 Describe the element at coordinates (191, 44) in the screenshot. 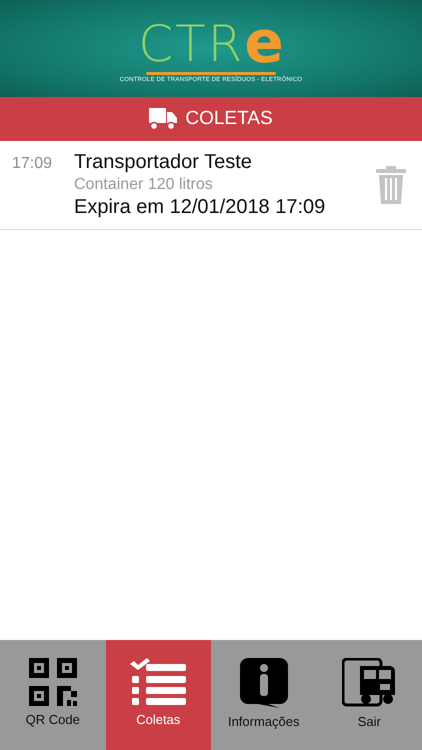

I see `logo-text: CTR` at that location.